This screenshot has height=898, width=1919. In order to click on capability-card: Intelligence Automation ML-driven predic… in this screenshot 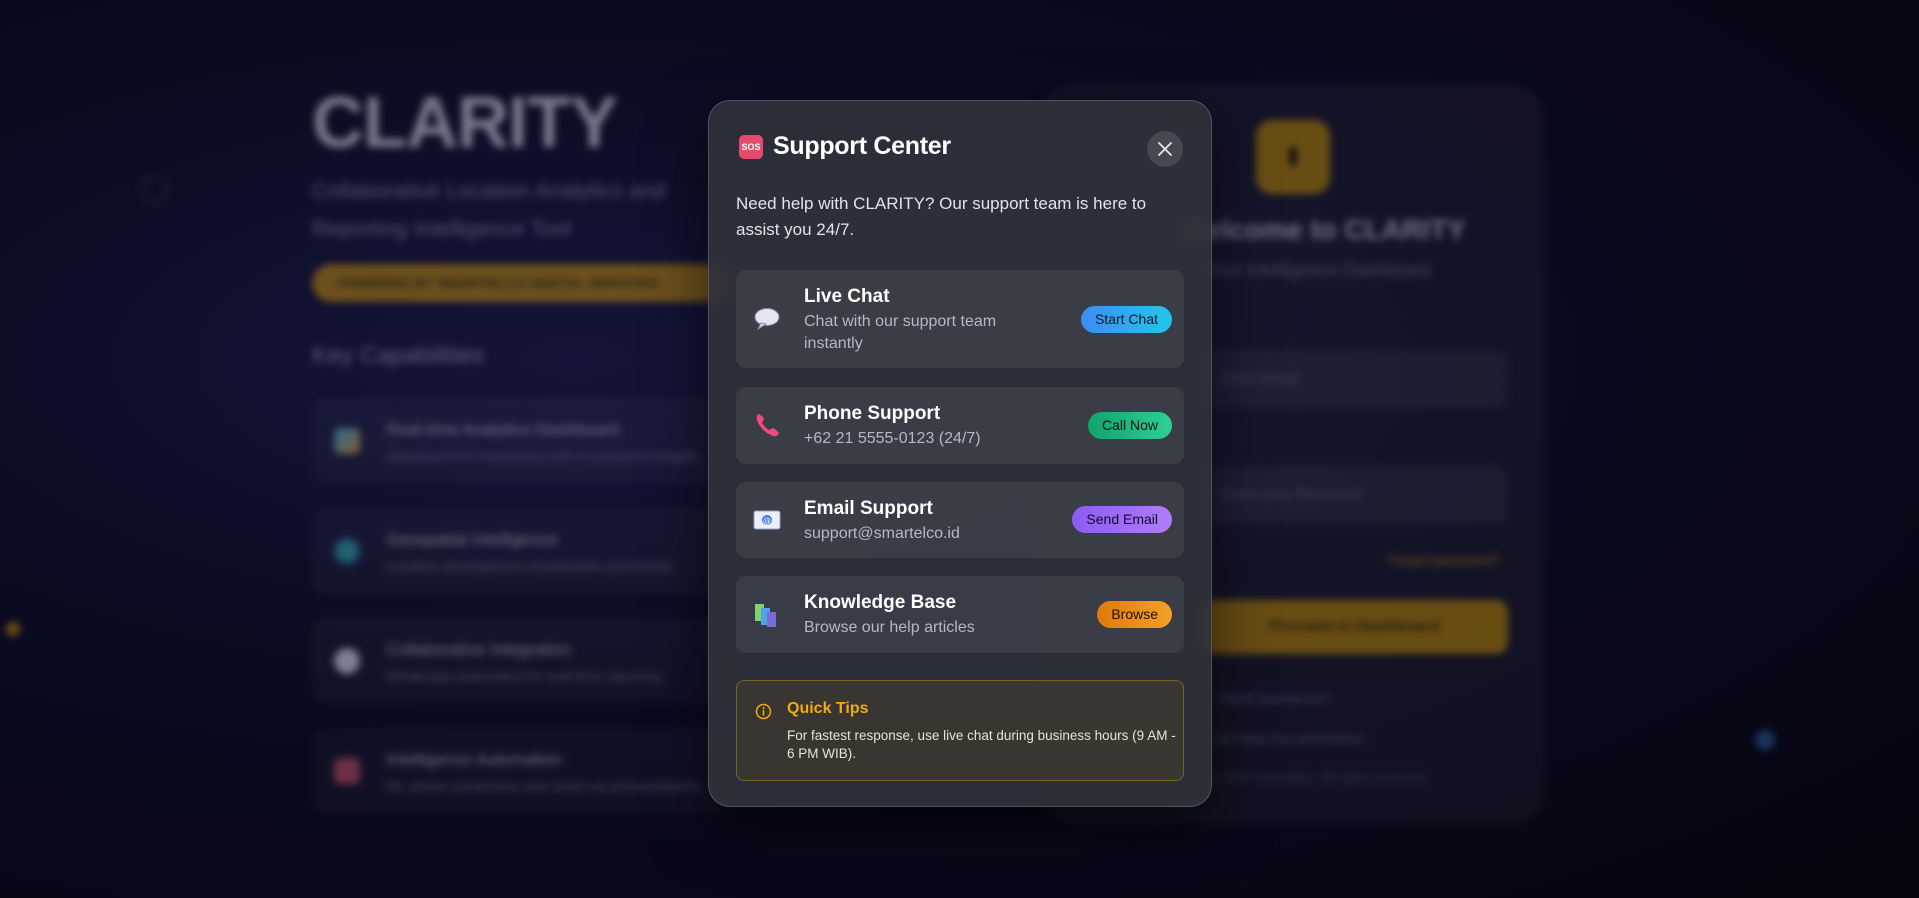, I will do `click(522, 771)`.